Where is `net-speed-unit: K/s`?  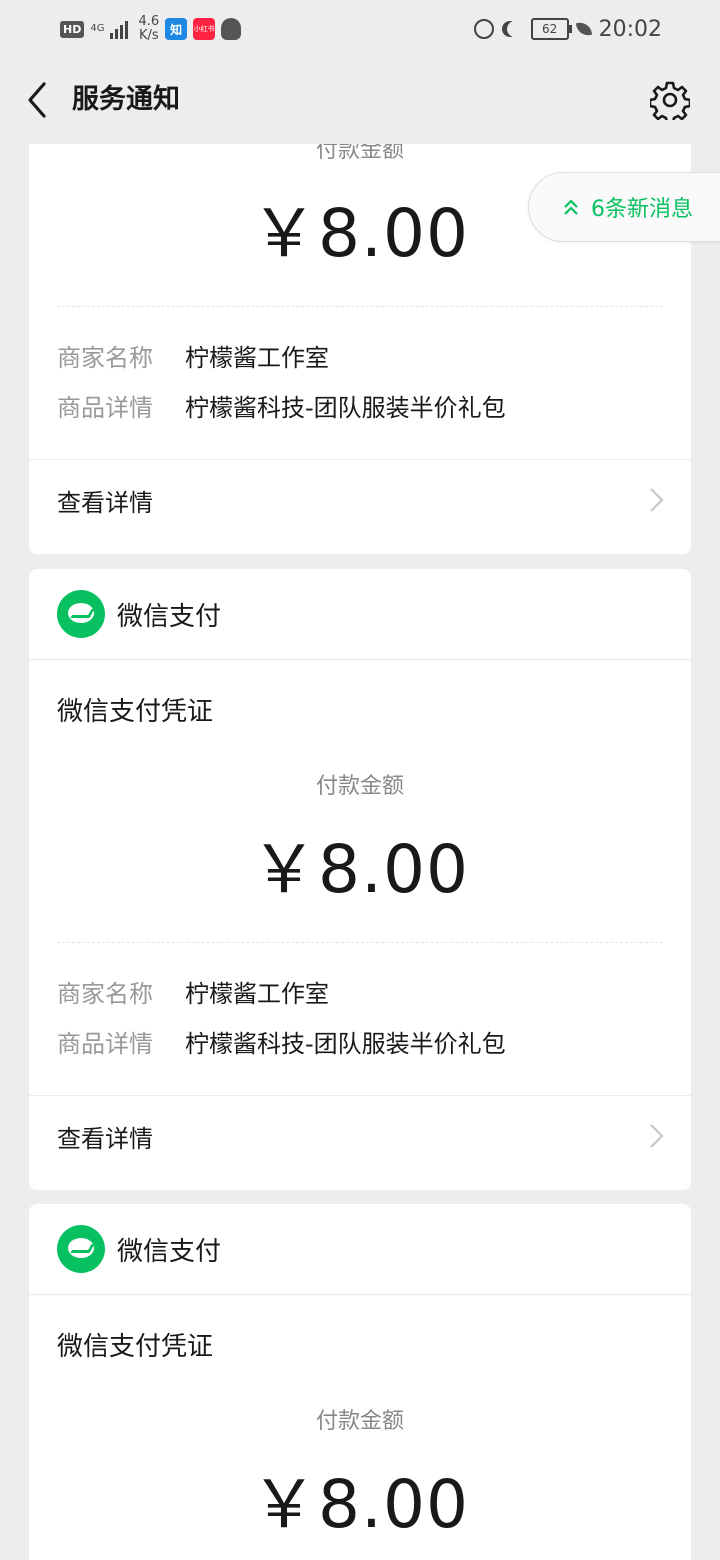 net-speed-unit: K/s is located at coordinates (148, 35).